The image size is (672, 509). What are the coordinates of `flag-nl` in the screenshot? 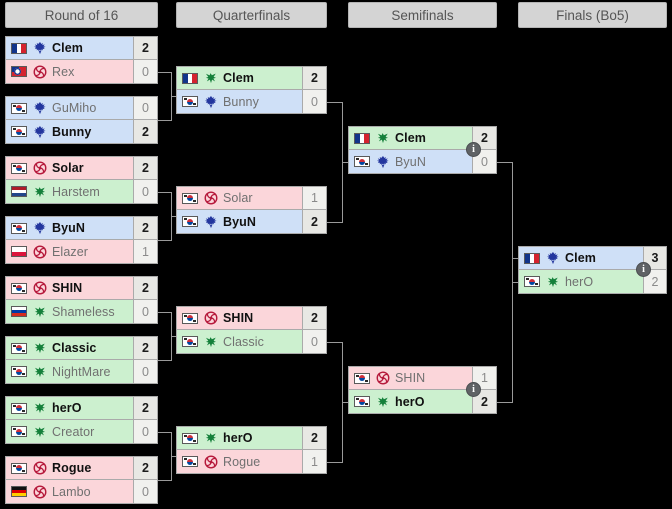 It's located at (19, 191).